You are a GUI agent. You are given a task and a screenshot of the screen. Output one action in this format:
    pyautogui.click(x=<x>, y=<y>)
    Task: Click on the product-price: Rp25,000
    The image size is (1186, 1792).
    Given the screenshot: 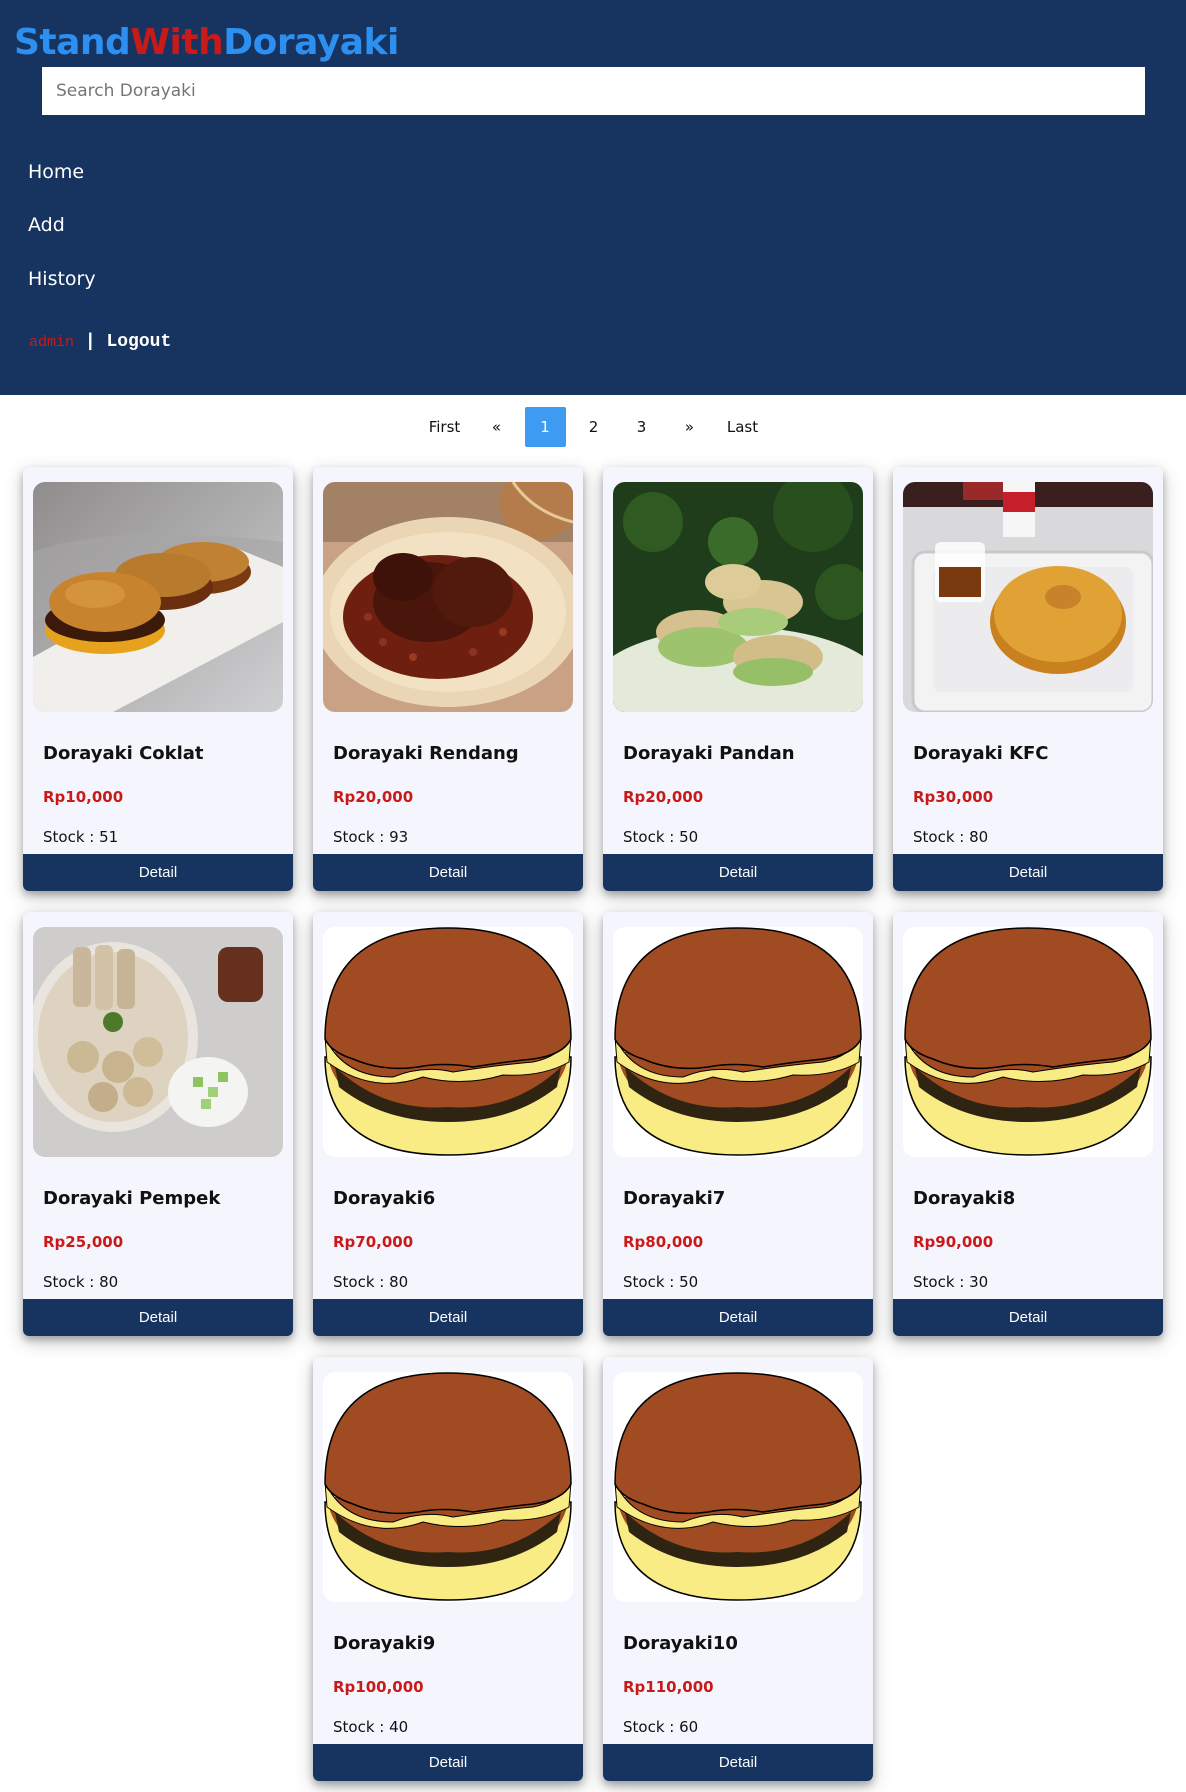 What is the action you would take?
    pyautogui.click(x=83, y=1242)
    